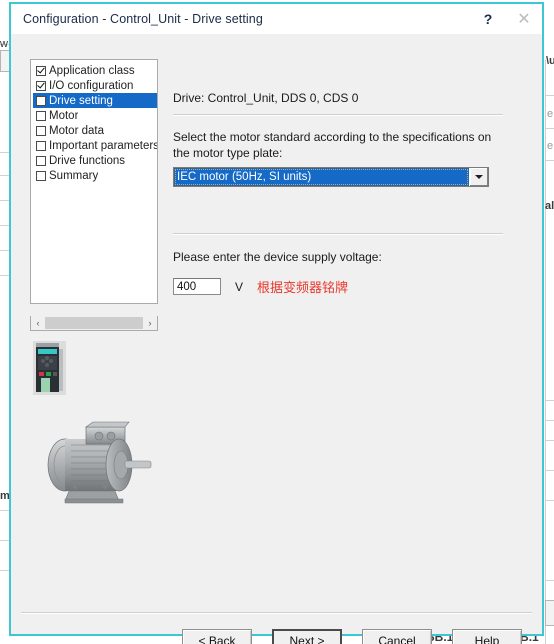  Describe the element at coordinates (81, 100) in the screenshot. I see `tree-item-label: Drive setting` at that location.